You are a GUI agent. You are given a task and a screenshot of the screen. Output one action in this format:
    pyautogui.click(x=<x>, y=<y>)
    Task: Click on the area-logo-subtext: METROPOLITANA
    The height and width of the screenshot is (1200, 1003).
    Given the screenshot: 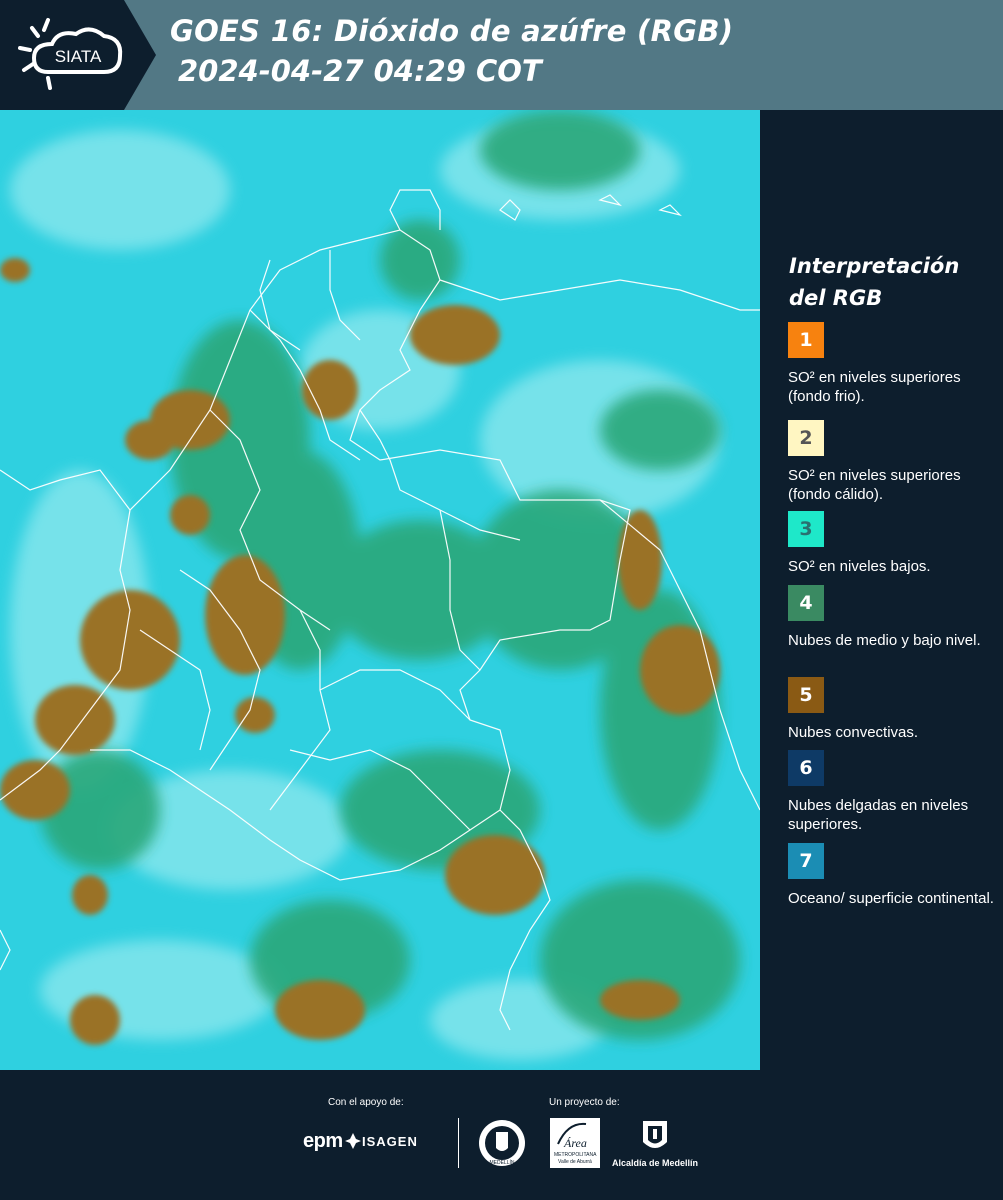 What is the action you would take?
    pyautogui.click(x=575, y=1155)
    